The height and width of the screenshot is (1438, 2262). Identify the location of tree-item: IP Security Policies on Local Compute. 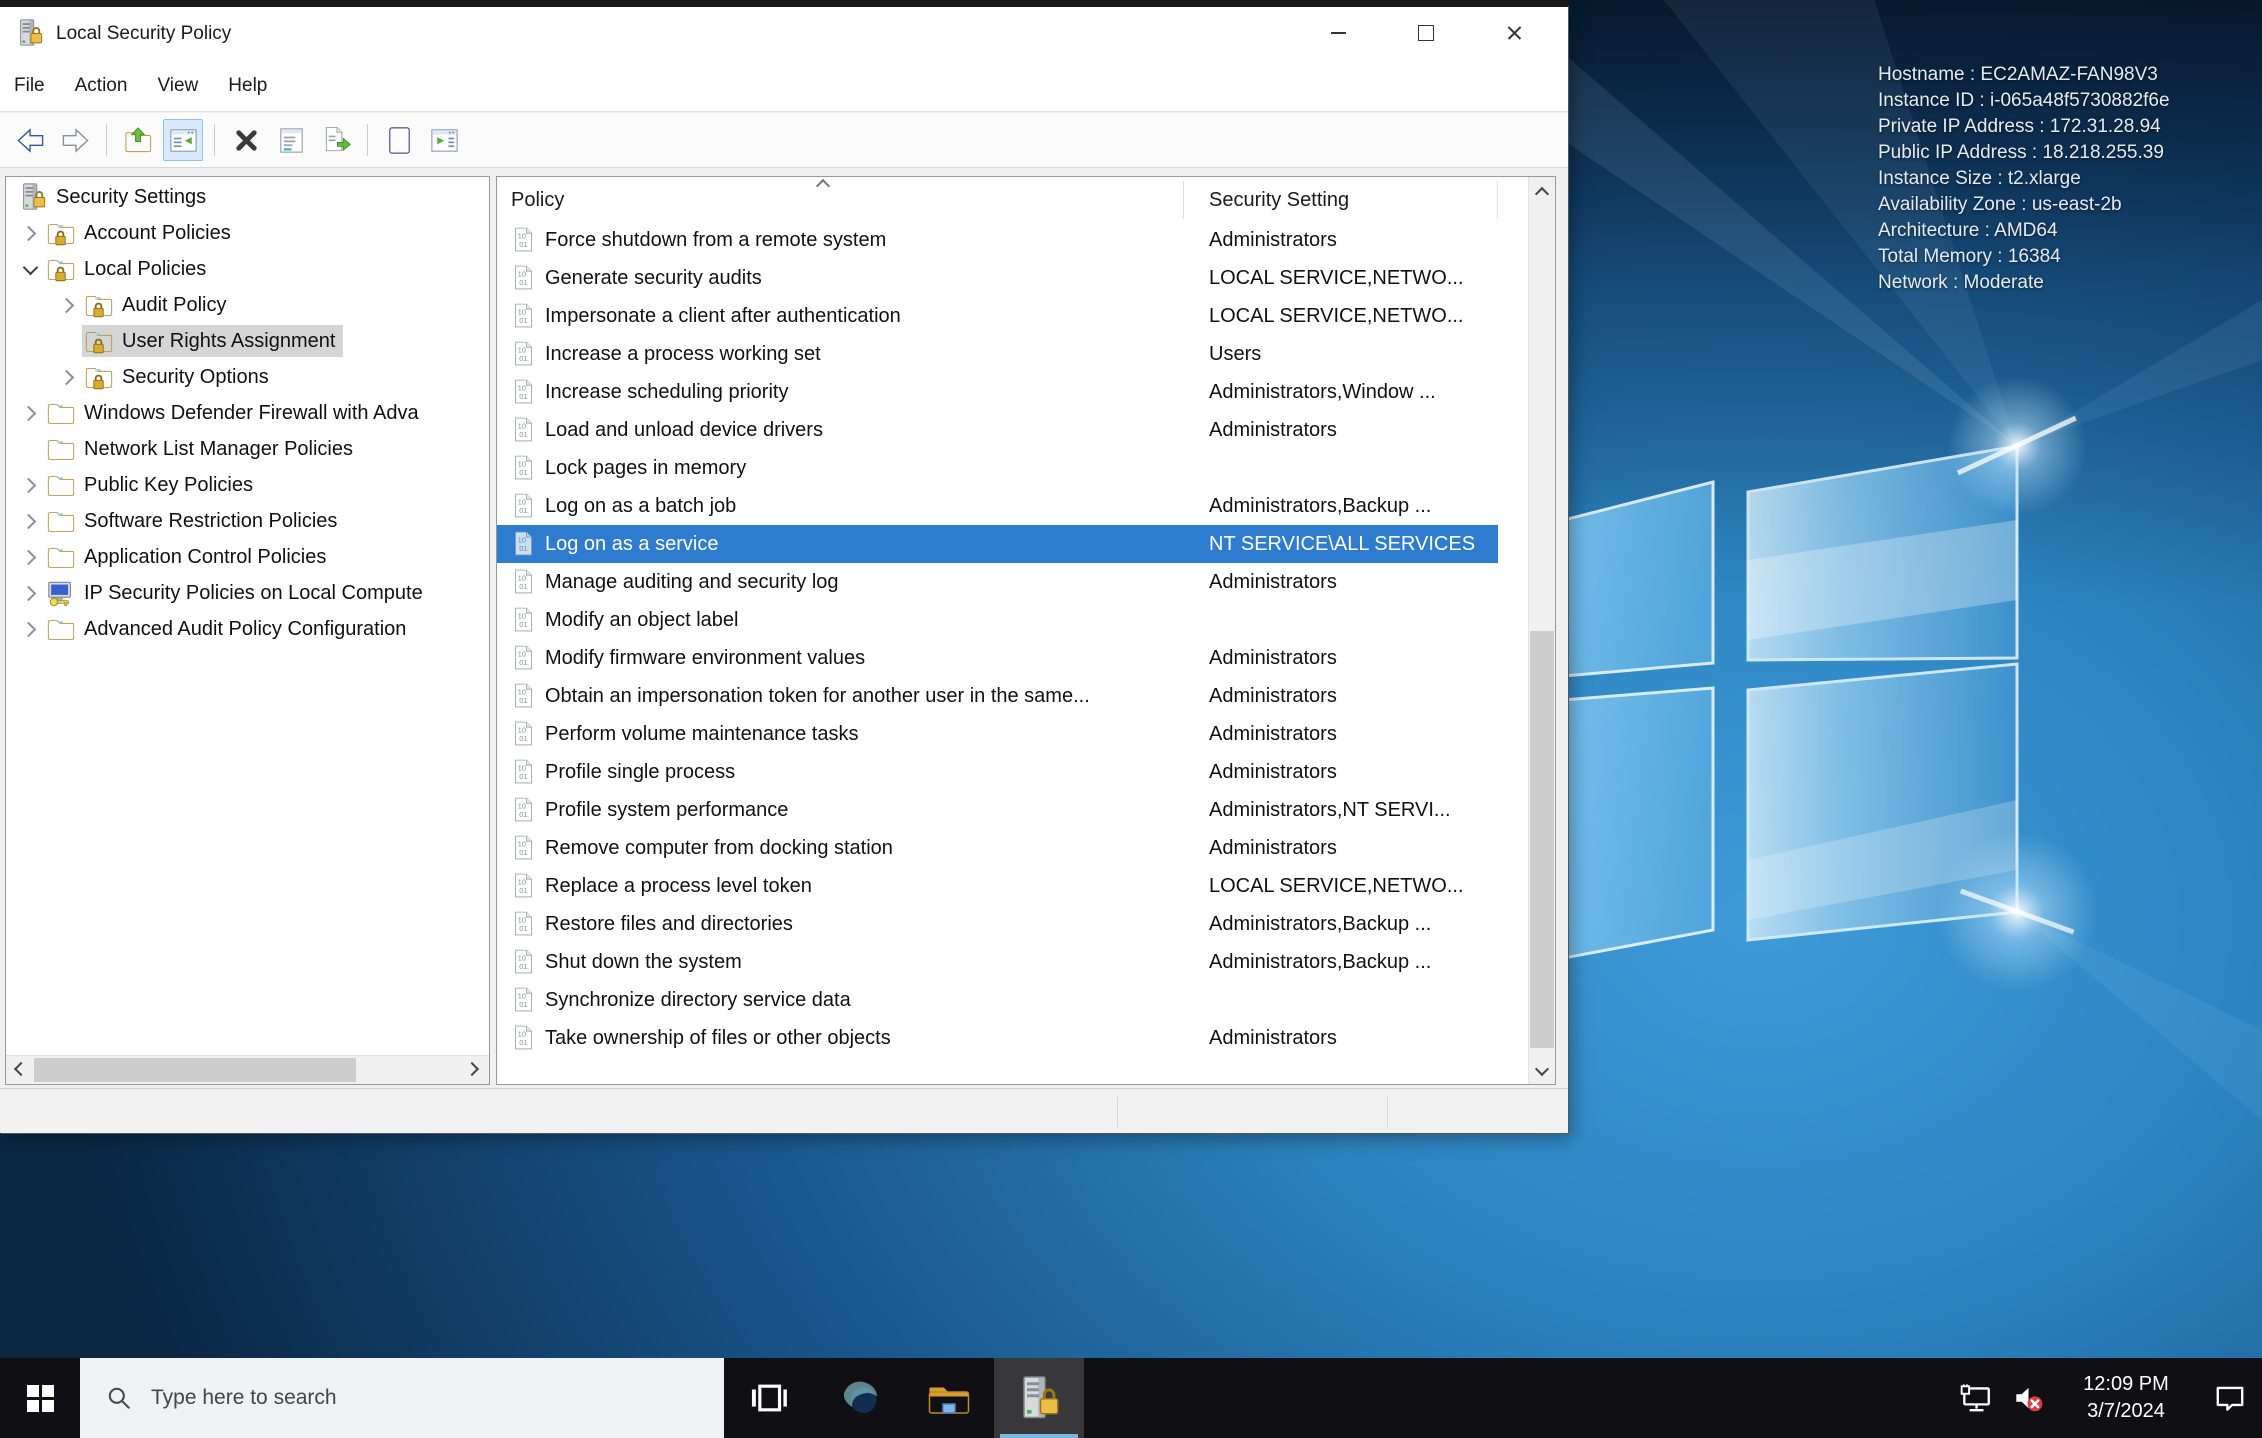
(247, 593).